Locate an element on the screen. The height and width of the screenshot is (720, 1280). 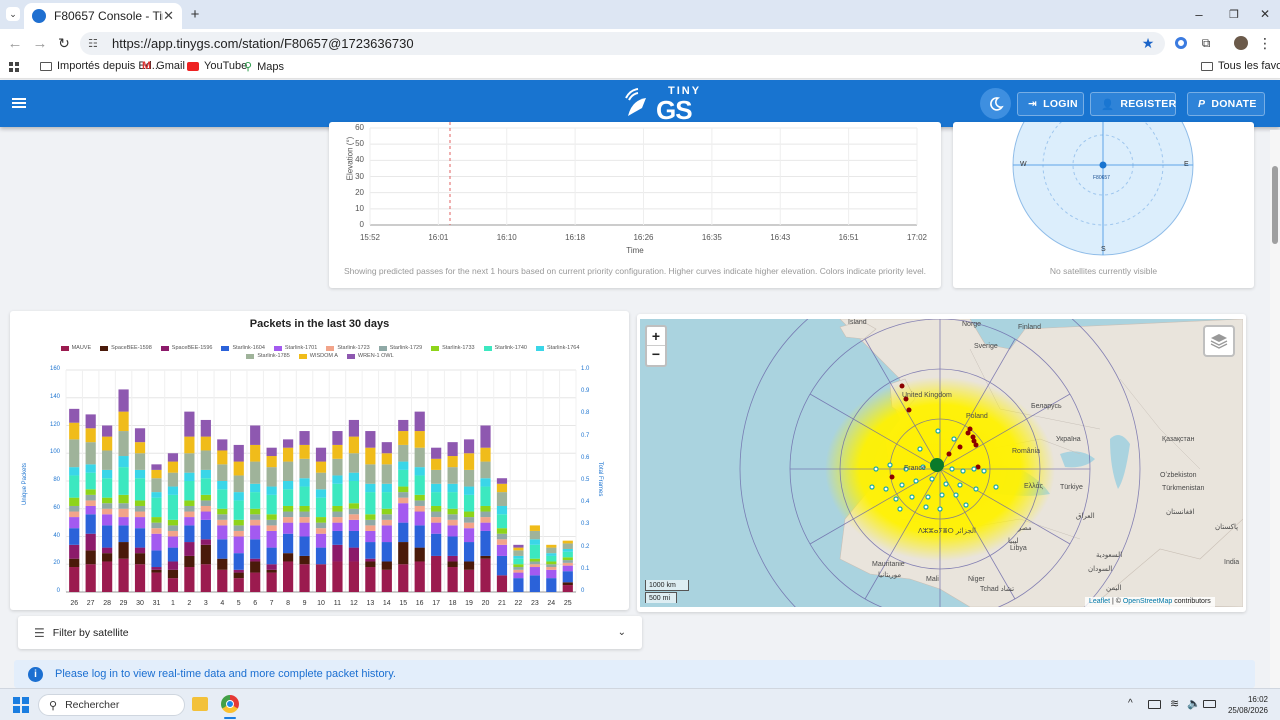
osm-link: OpenStreetMap is located at coordinates (1147, 601).